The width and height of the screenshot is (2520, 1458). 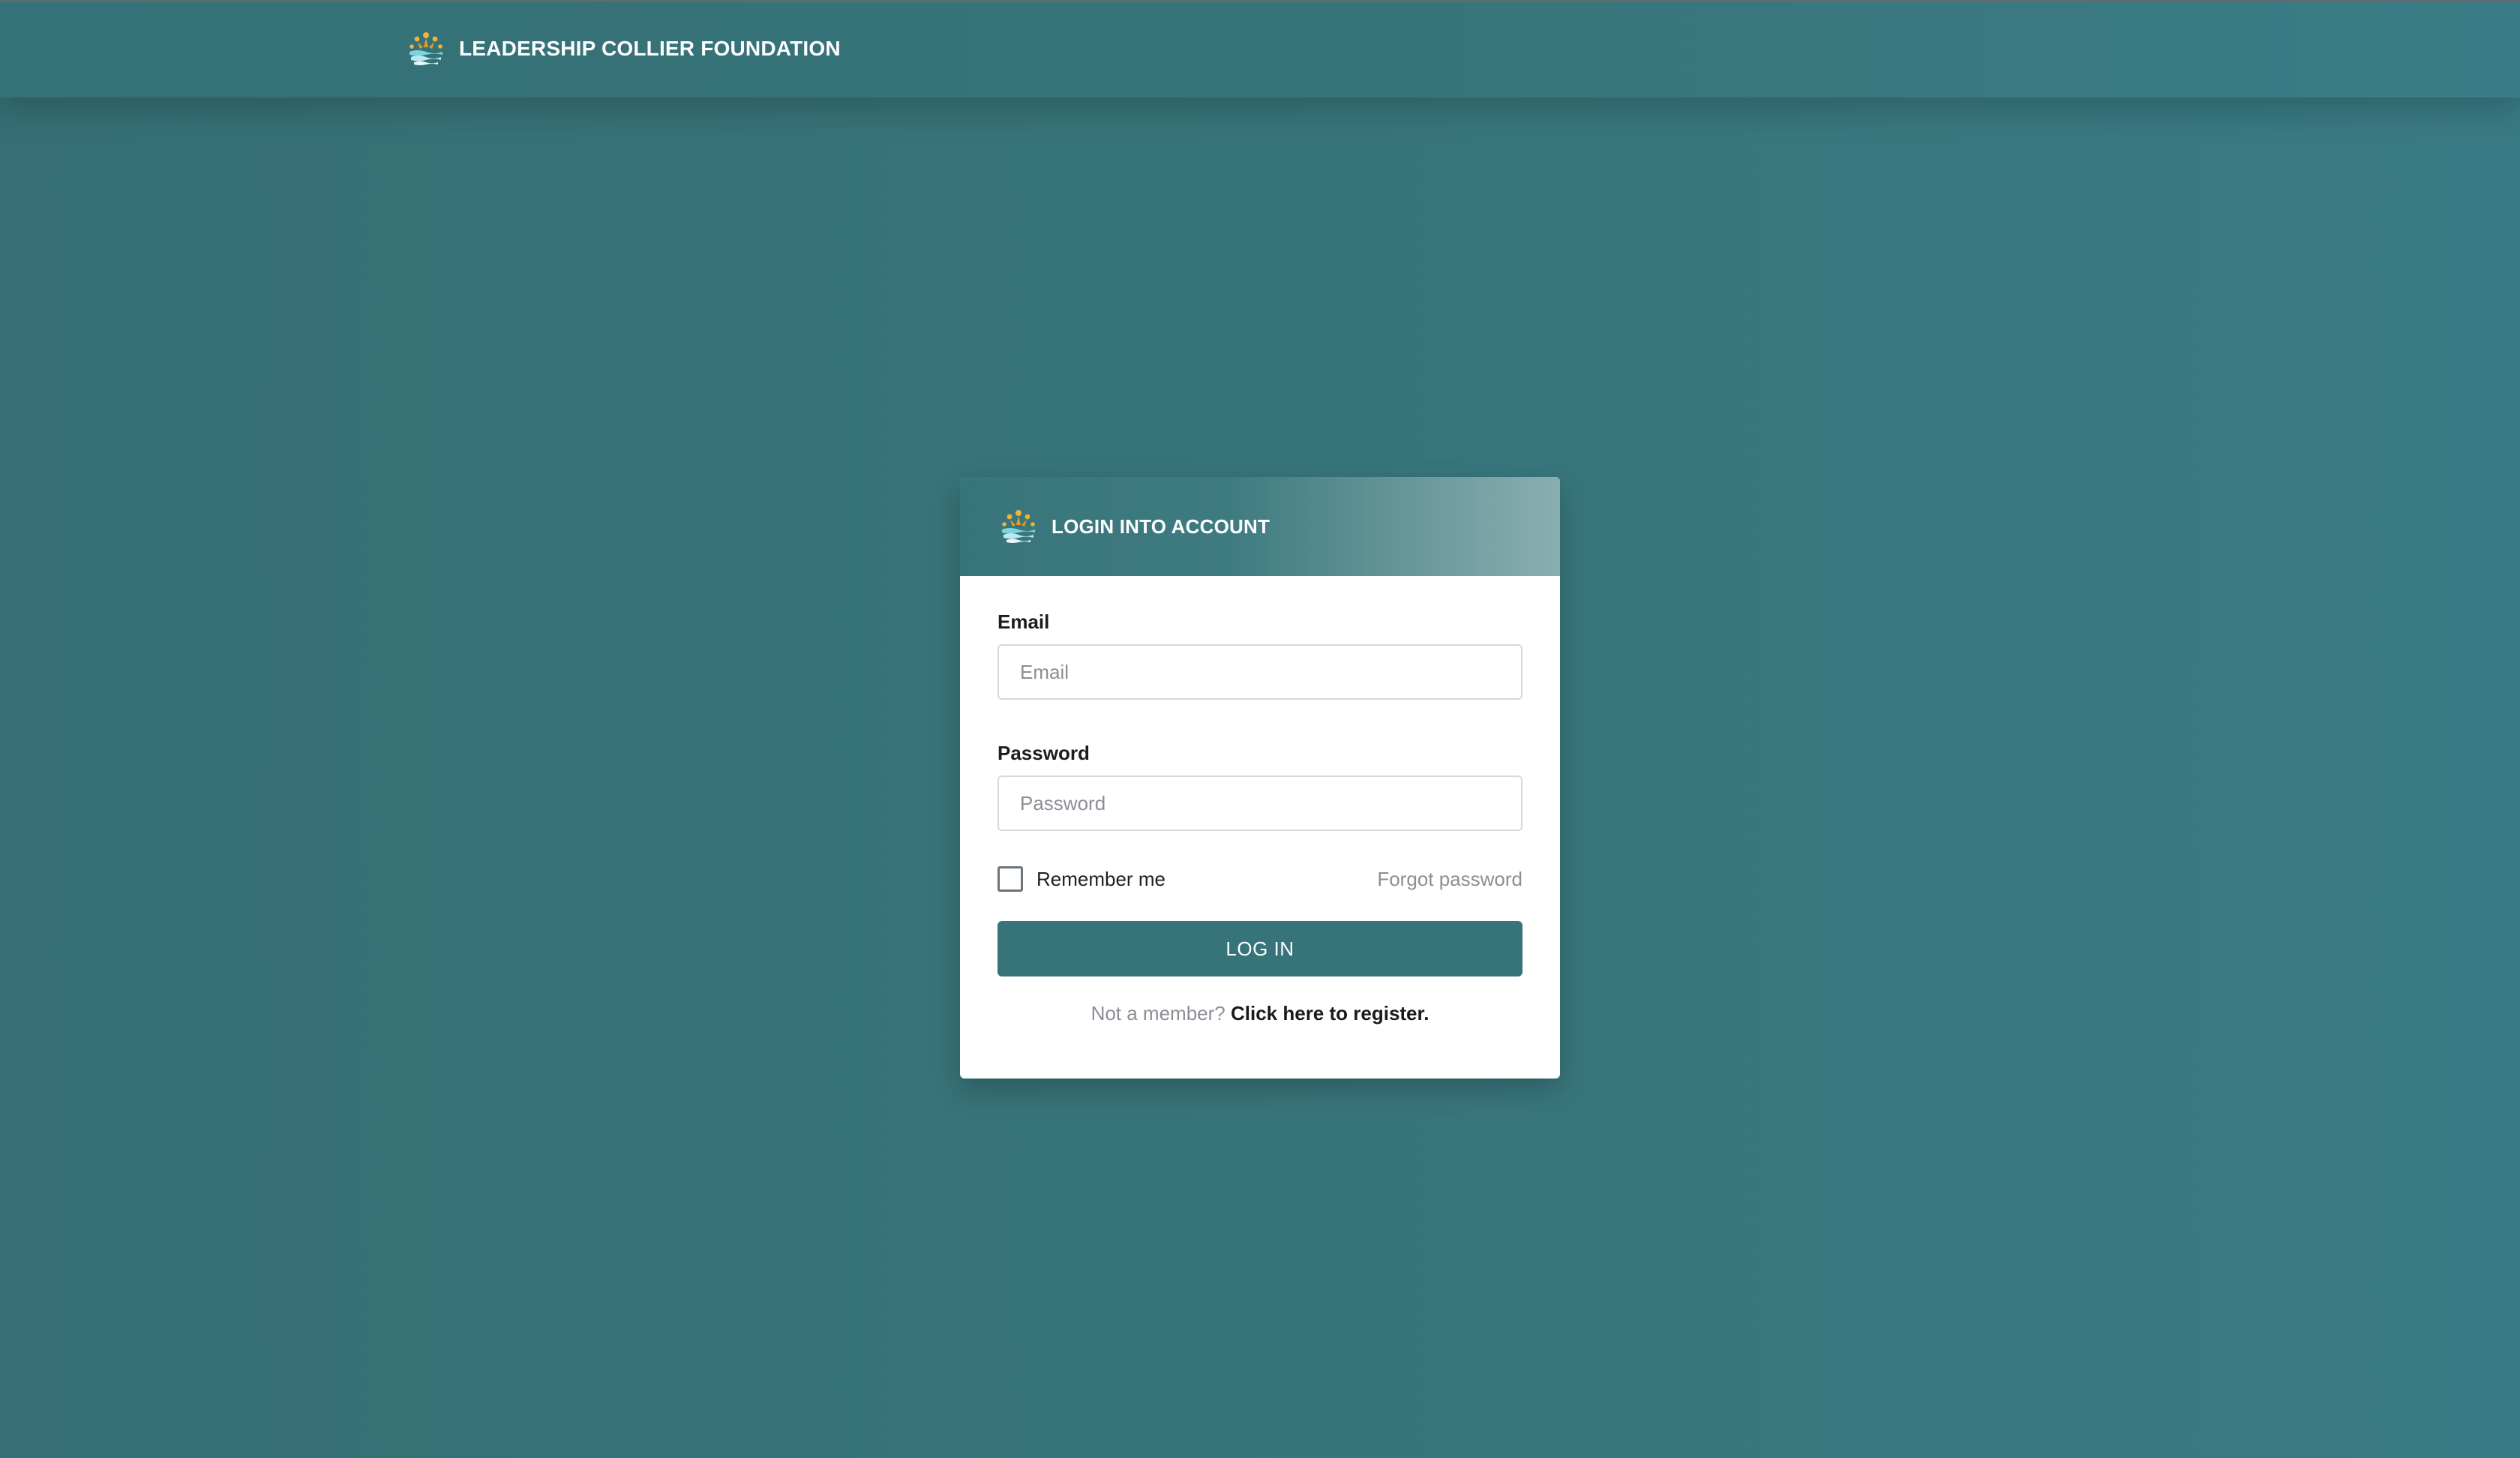 What do you see at coordinates (1158, 1013) in the screenshot?
I see `register-prompt-text: Not a member?` at bounding box center [1158, 1013].